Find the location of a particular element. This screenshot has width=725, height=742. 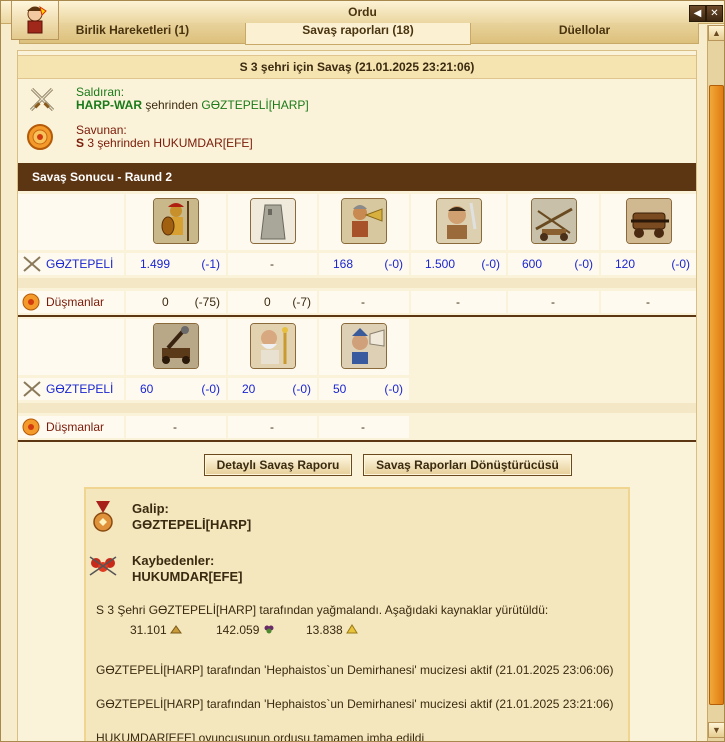

report-converter-button: Savaş Raporları Dönüştürücüsü is located at coordinates (467, 465).